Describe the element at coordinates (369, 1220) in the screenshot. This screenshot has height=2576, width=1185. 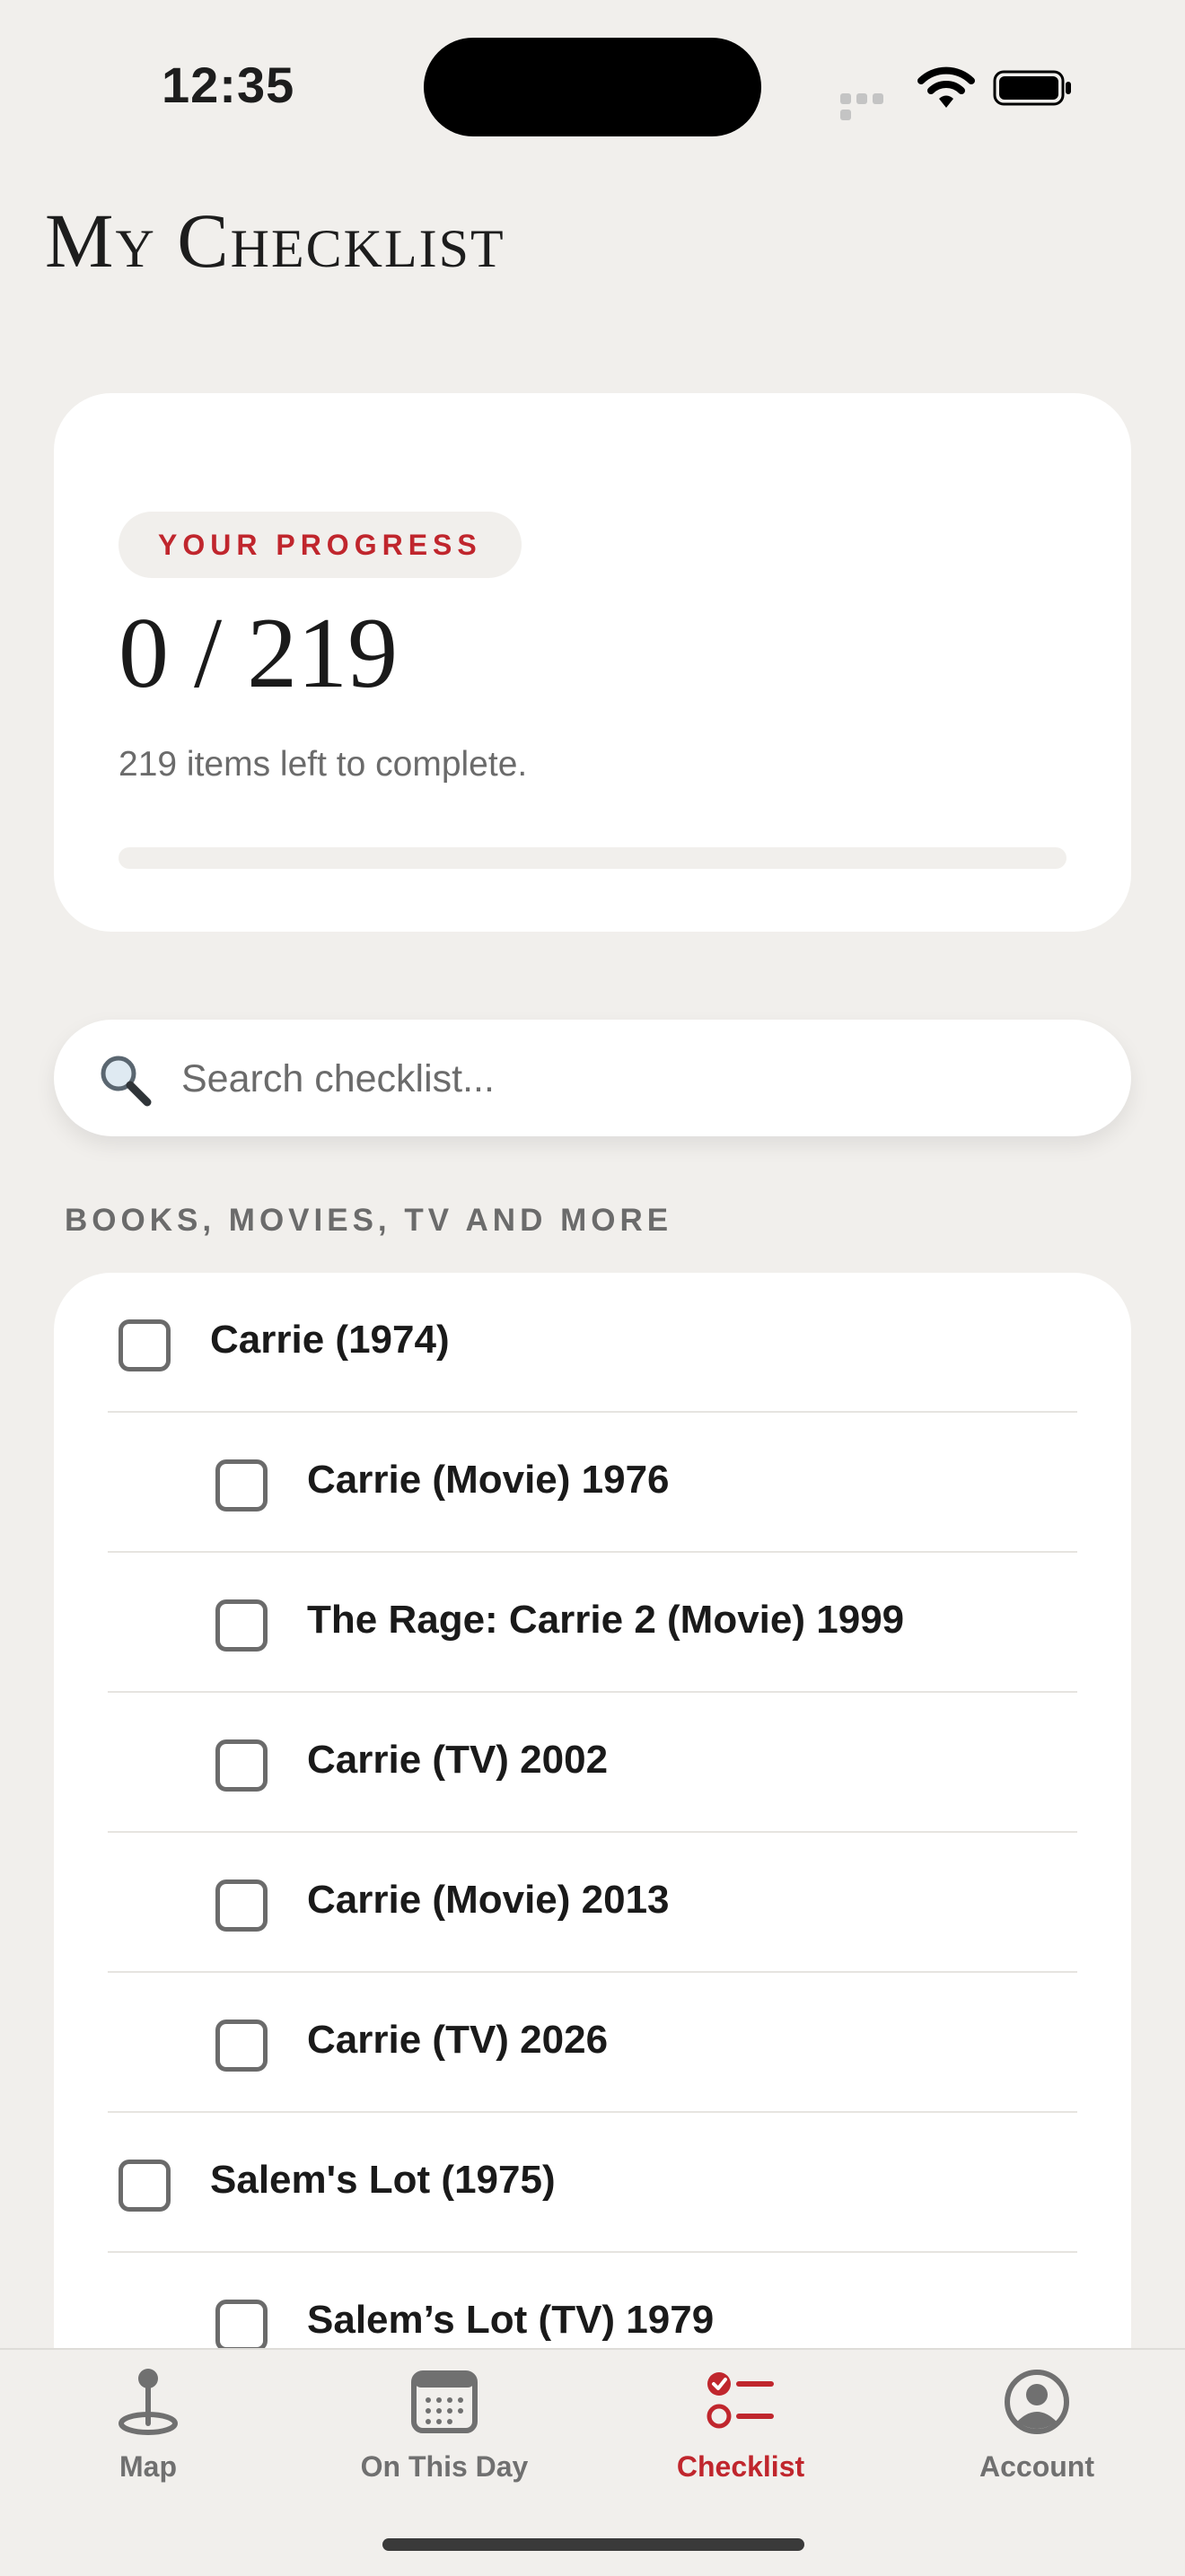
I see `section-header: BOOKS, MOVIES, TV AND MORE` at that location.